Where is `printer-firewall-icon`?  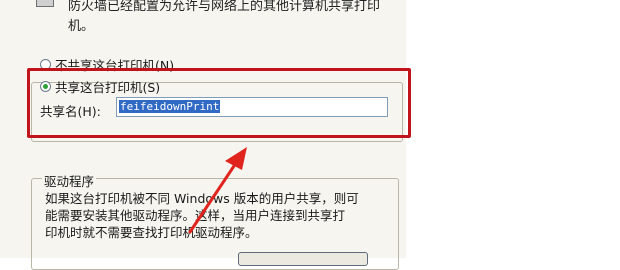 printer-firewall-icon is located at coordinates (45, 3).